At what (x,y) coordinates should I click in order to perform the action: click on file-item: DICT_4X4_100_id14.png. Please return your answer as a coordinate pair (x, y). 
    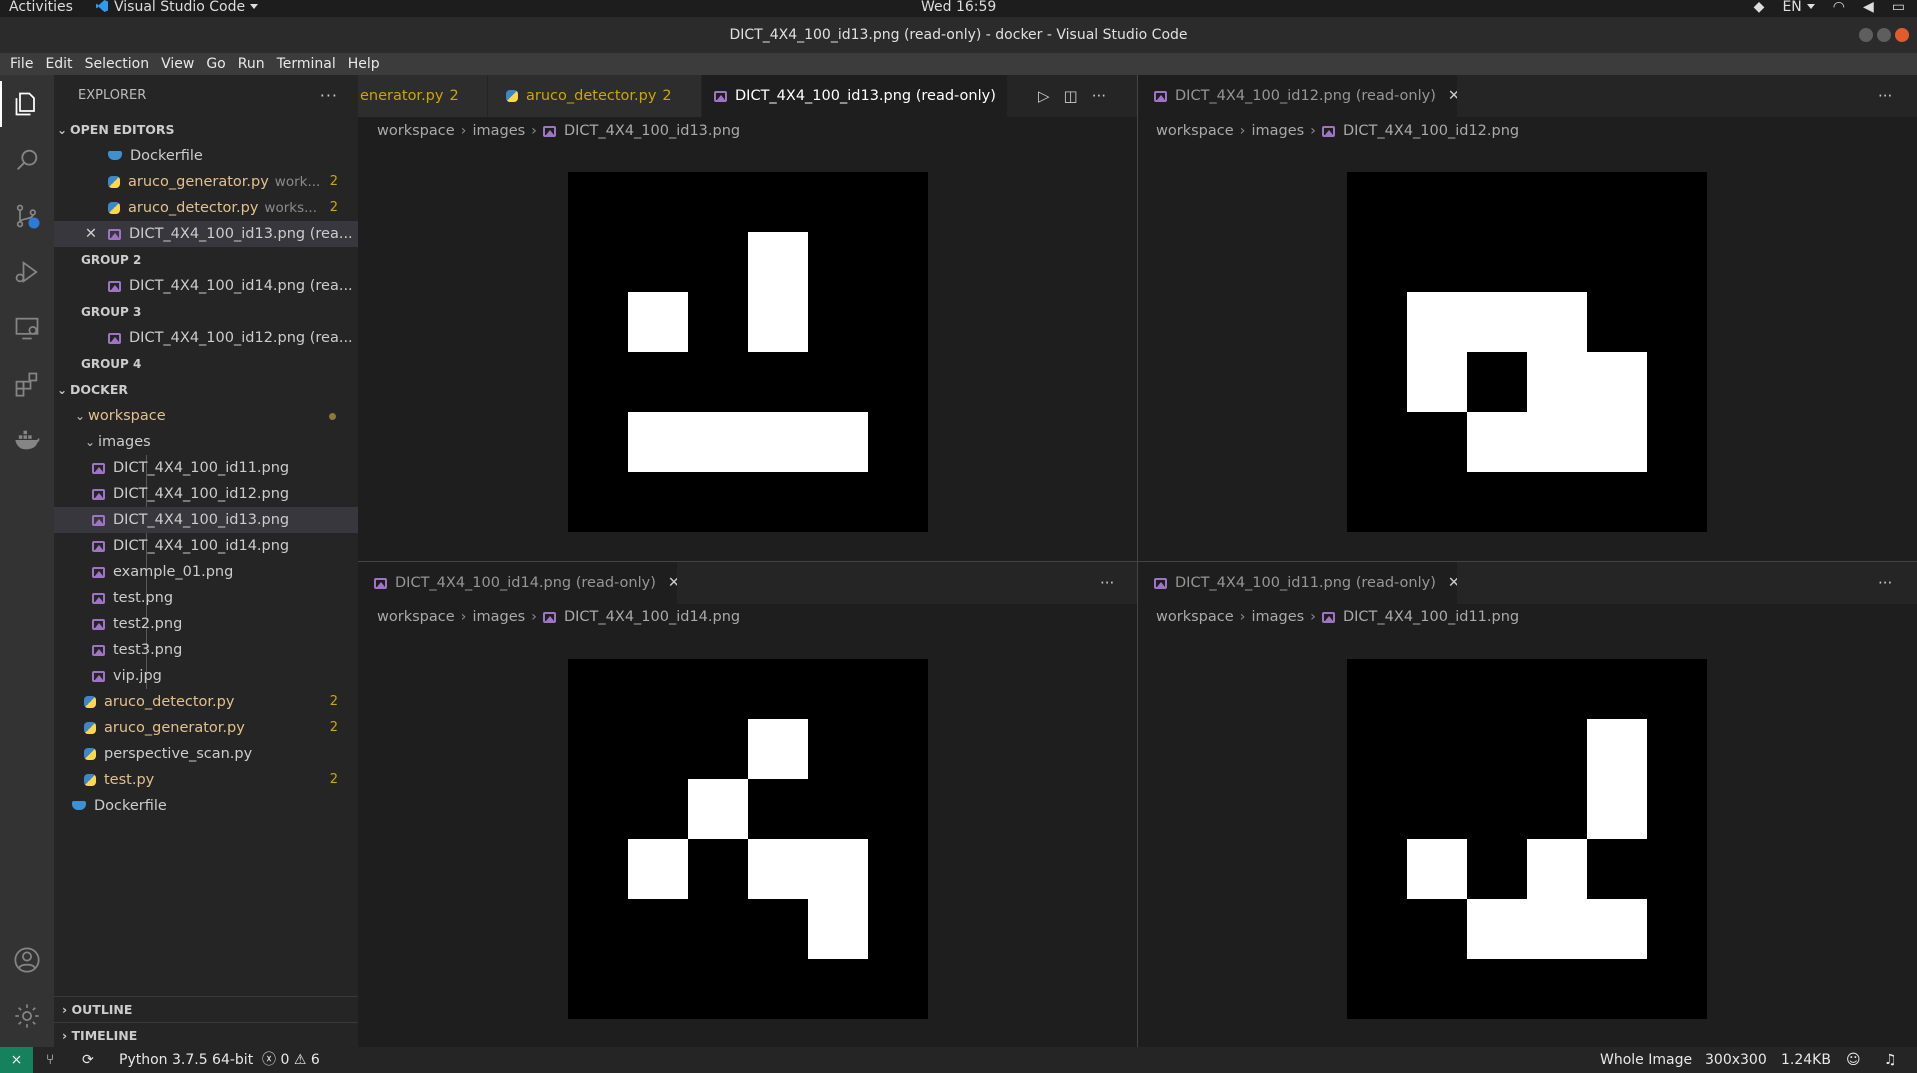
    Looking at the image, I should click on (206, 546).